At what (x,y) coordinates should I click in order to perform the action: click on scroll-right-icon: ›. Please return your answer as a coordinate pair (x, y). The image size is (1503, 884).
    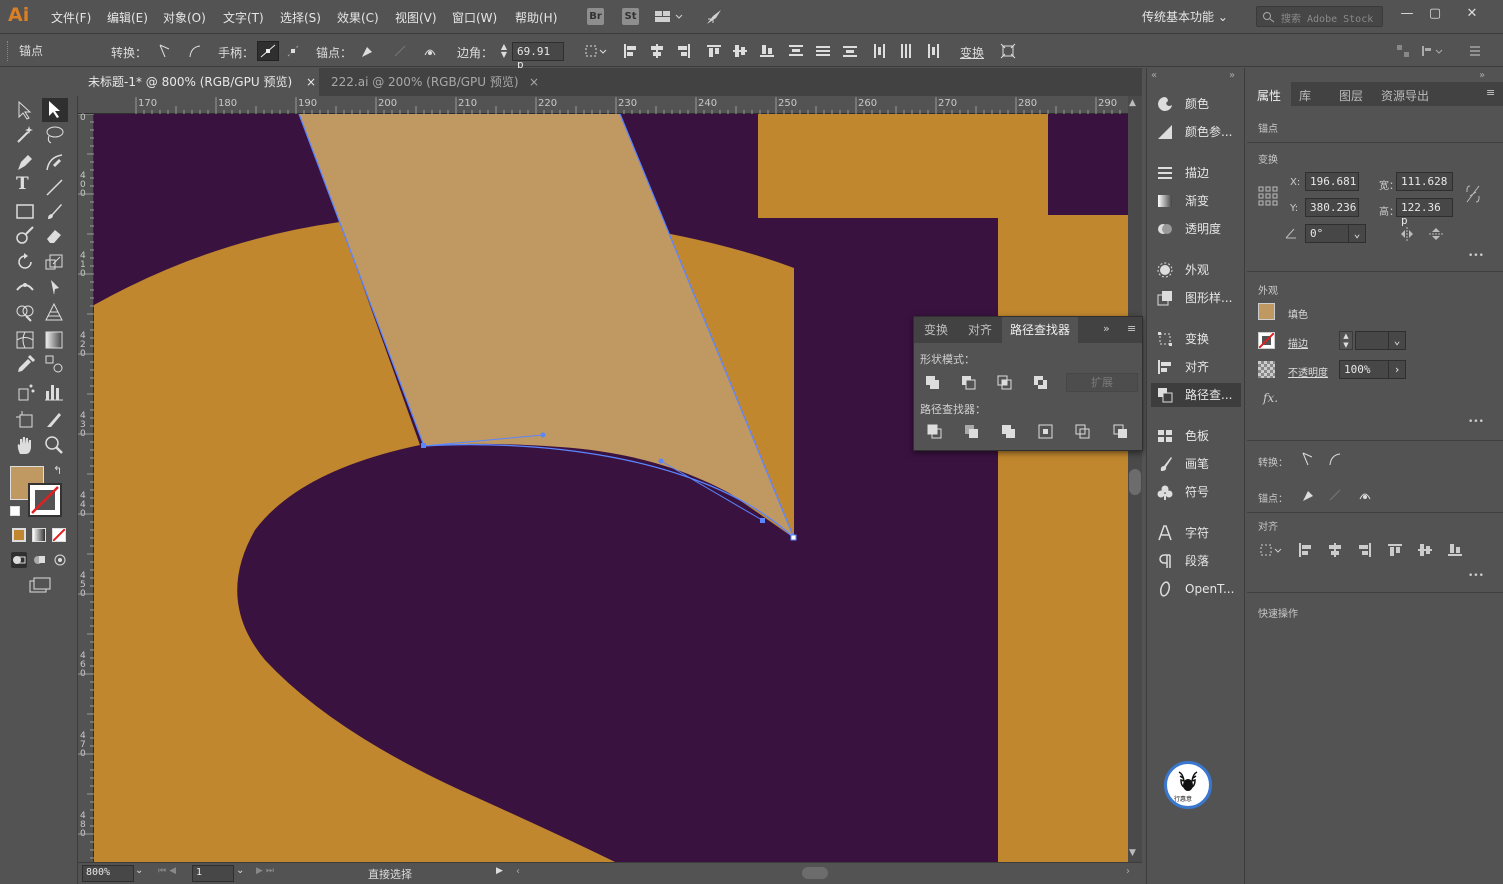
    Looking at the image, I should click on (1128, 871).